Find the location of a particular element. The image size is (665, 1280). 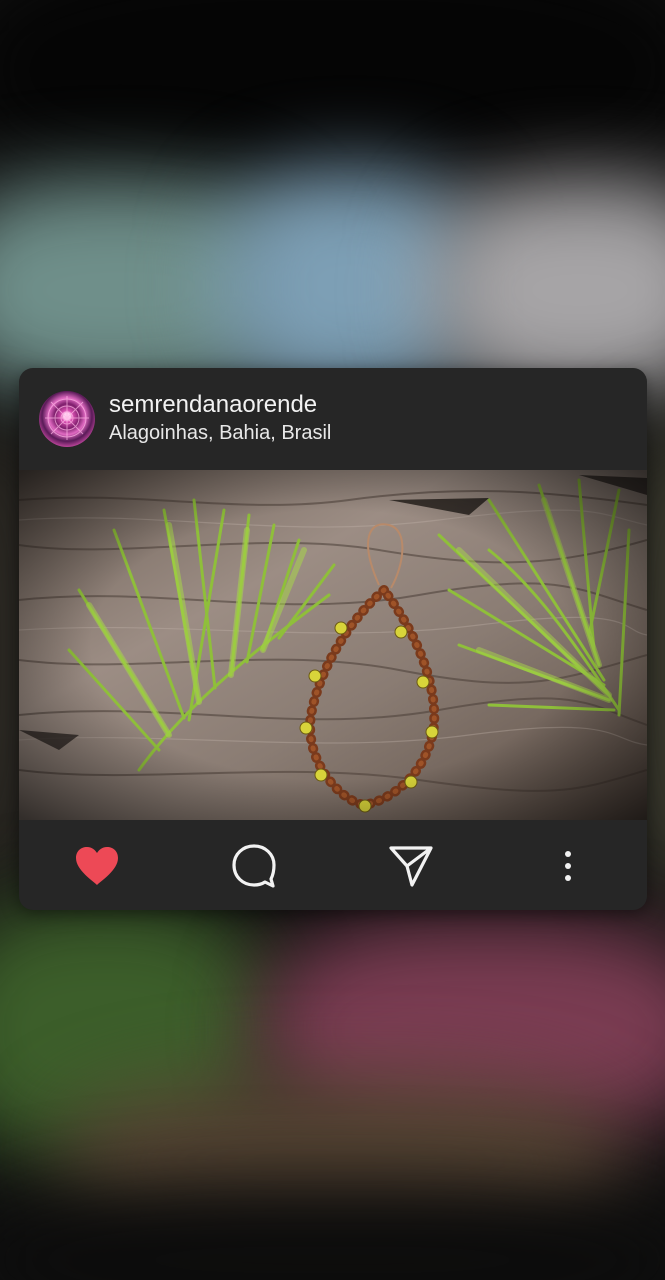

avatar-pattern-icon is located at coordinates (67, 418).